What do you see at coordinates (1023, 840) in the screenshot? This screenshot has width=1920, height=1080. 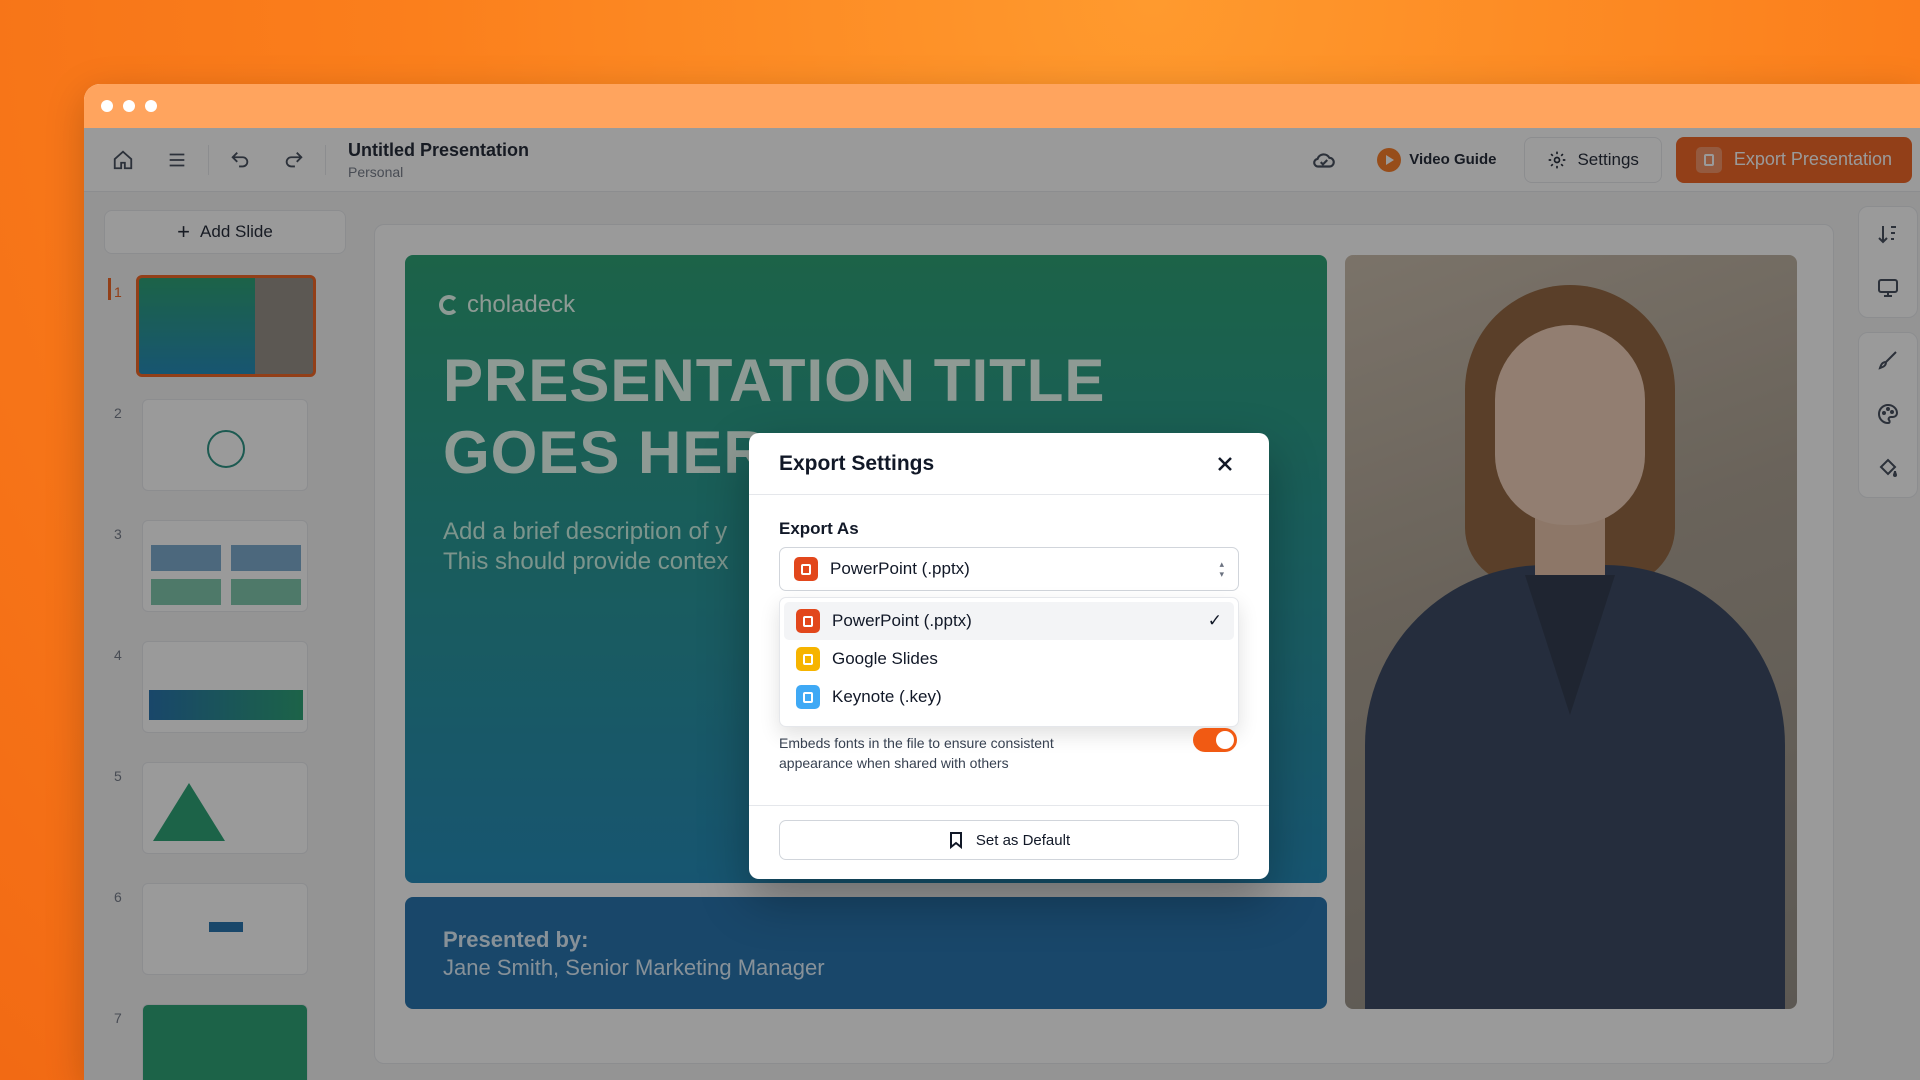 I see `set-as-default-label: Set as Default` at bounding box center [1023, 840].